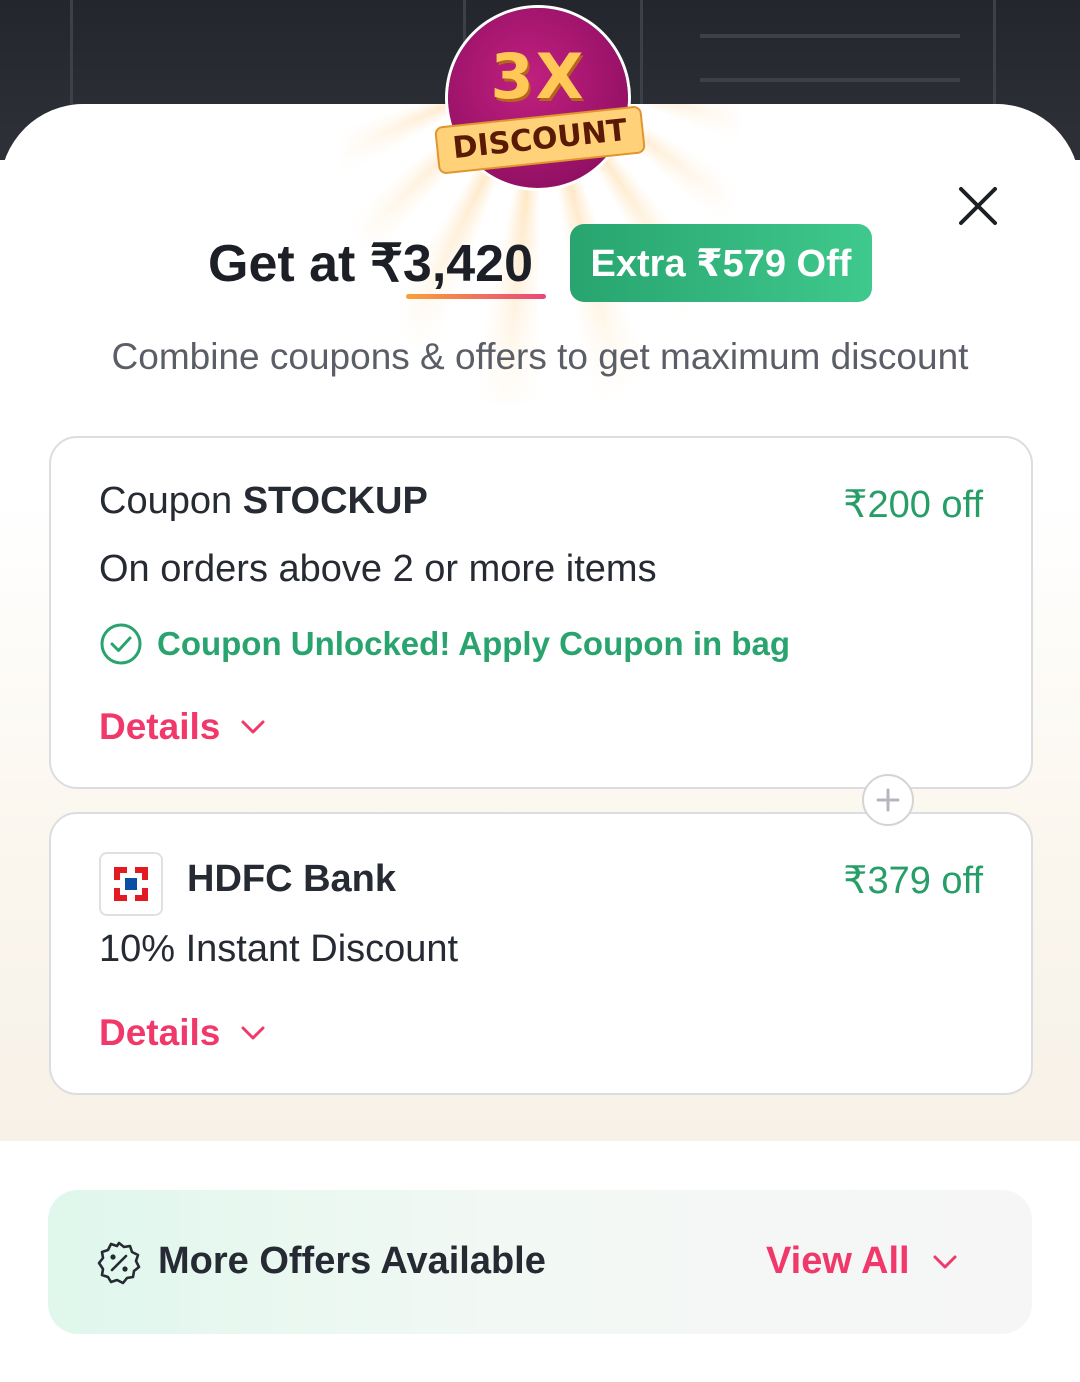 The width and height of the screenshot is (1080, 1382). What do you see at coordinates (279, 949) in the screenshot?
I see `bank-offer-description: 10% Instant Discount` at bounding box center [279, 949].